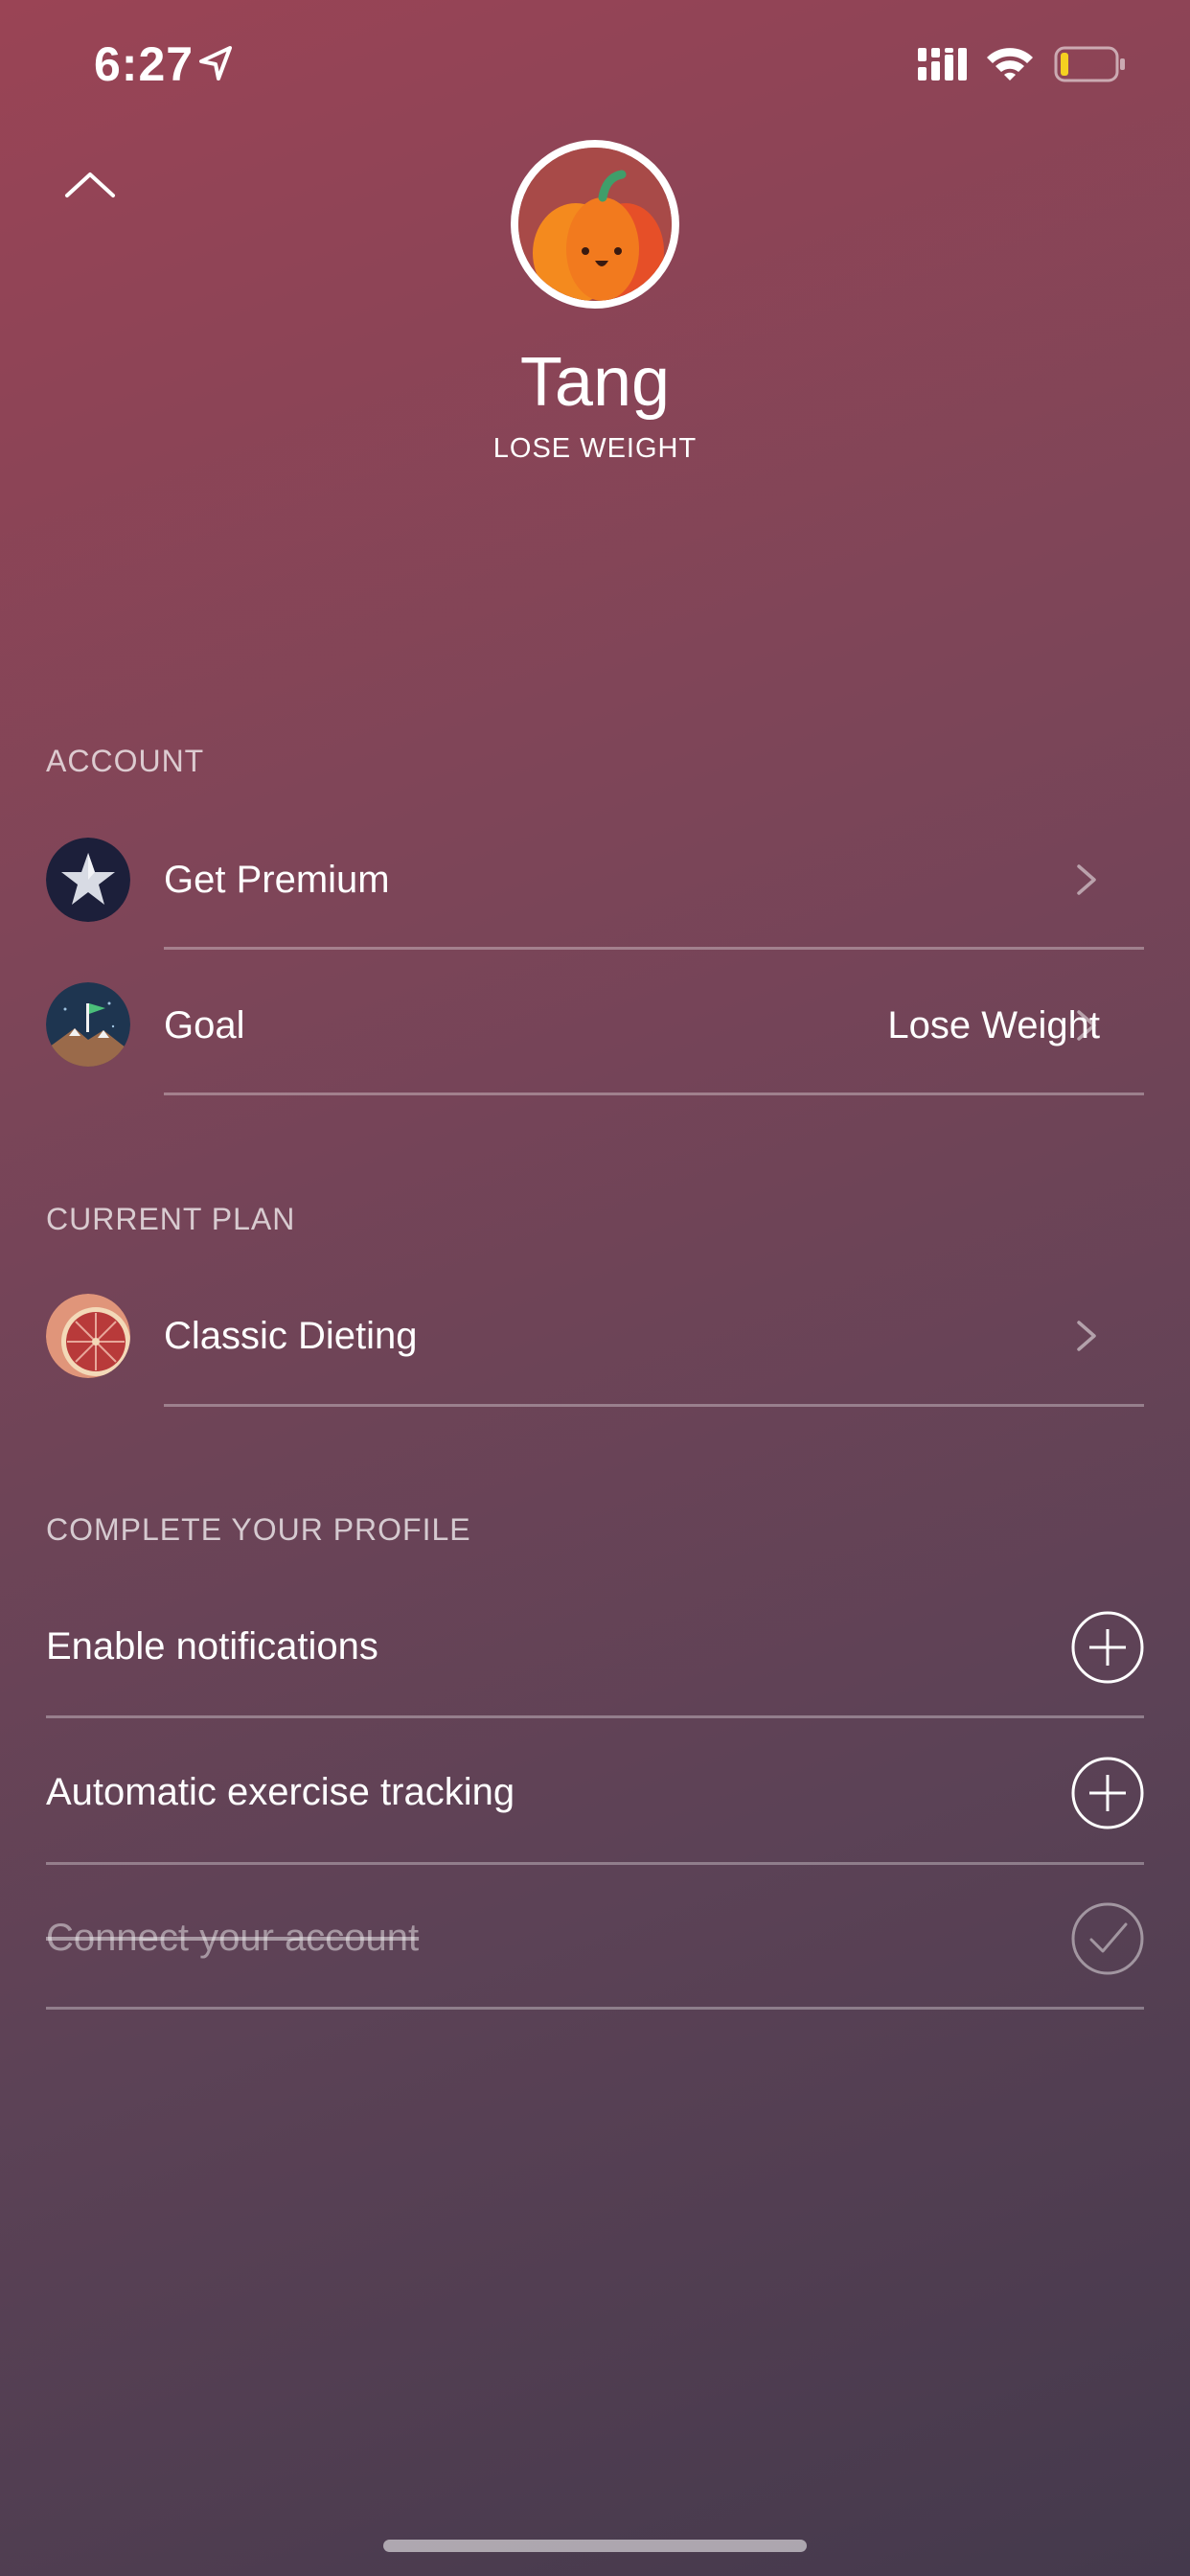 The height and width of the screenshot is (2576, 1190). I want to click on goal-value: Lose Weight, so click(994, 1025).